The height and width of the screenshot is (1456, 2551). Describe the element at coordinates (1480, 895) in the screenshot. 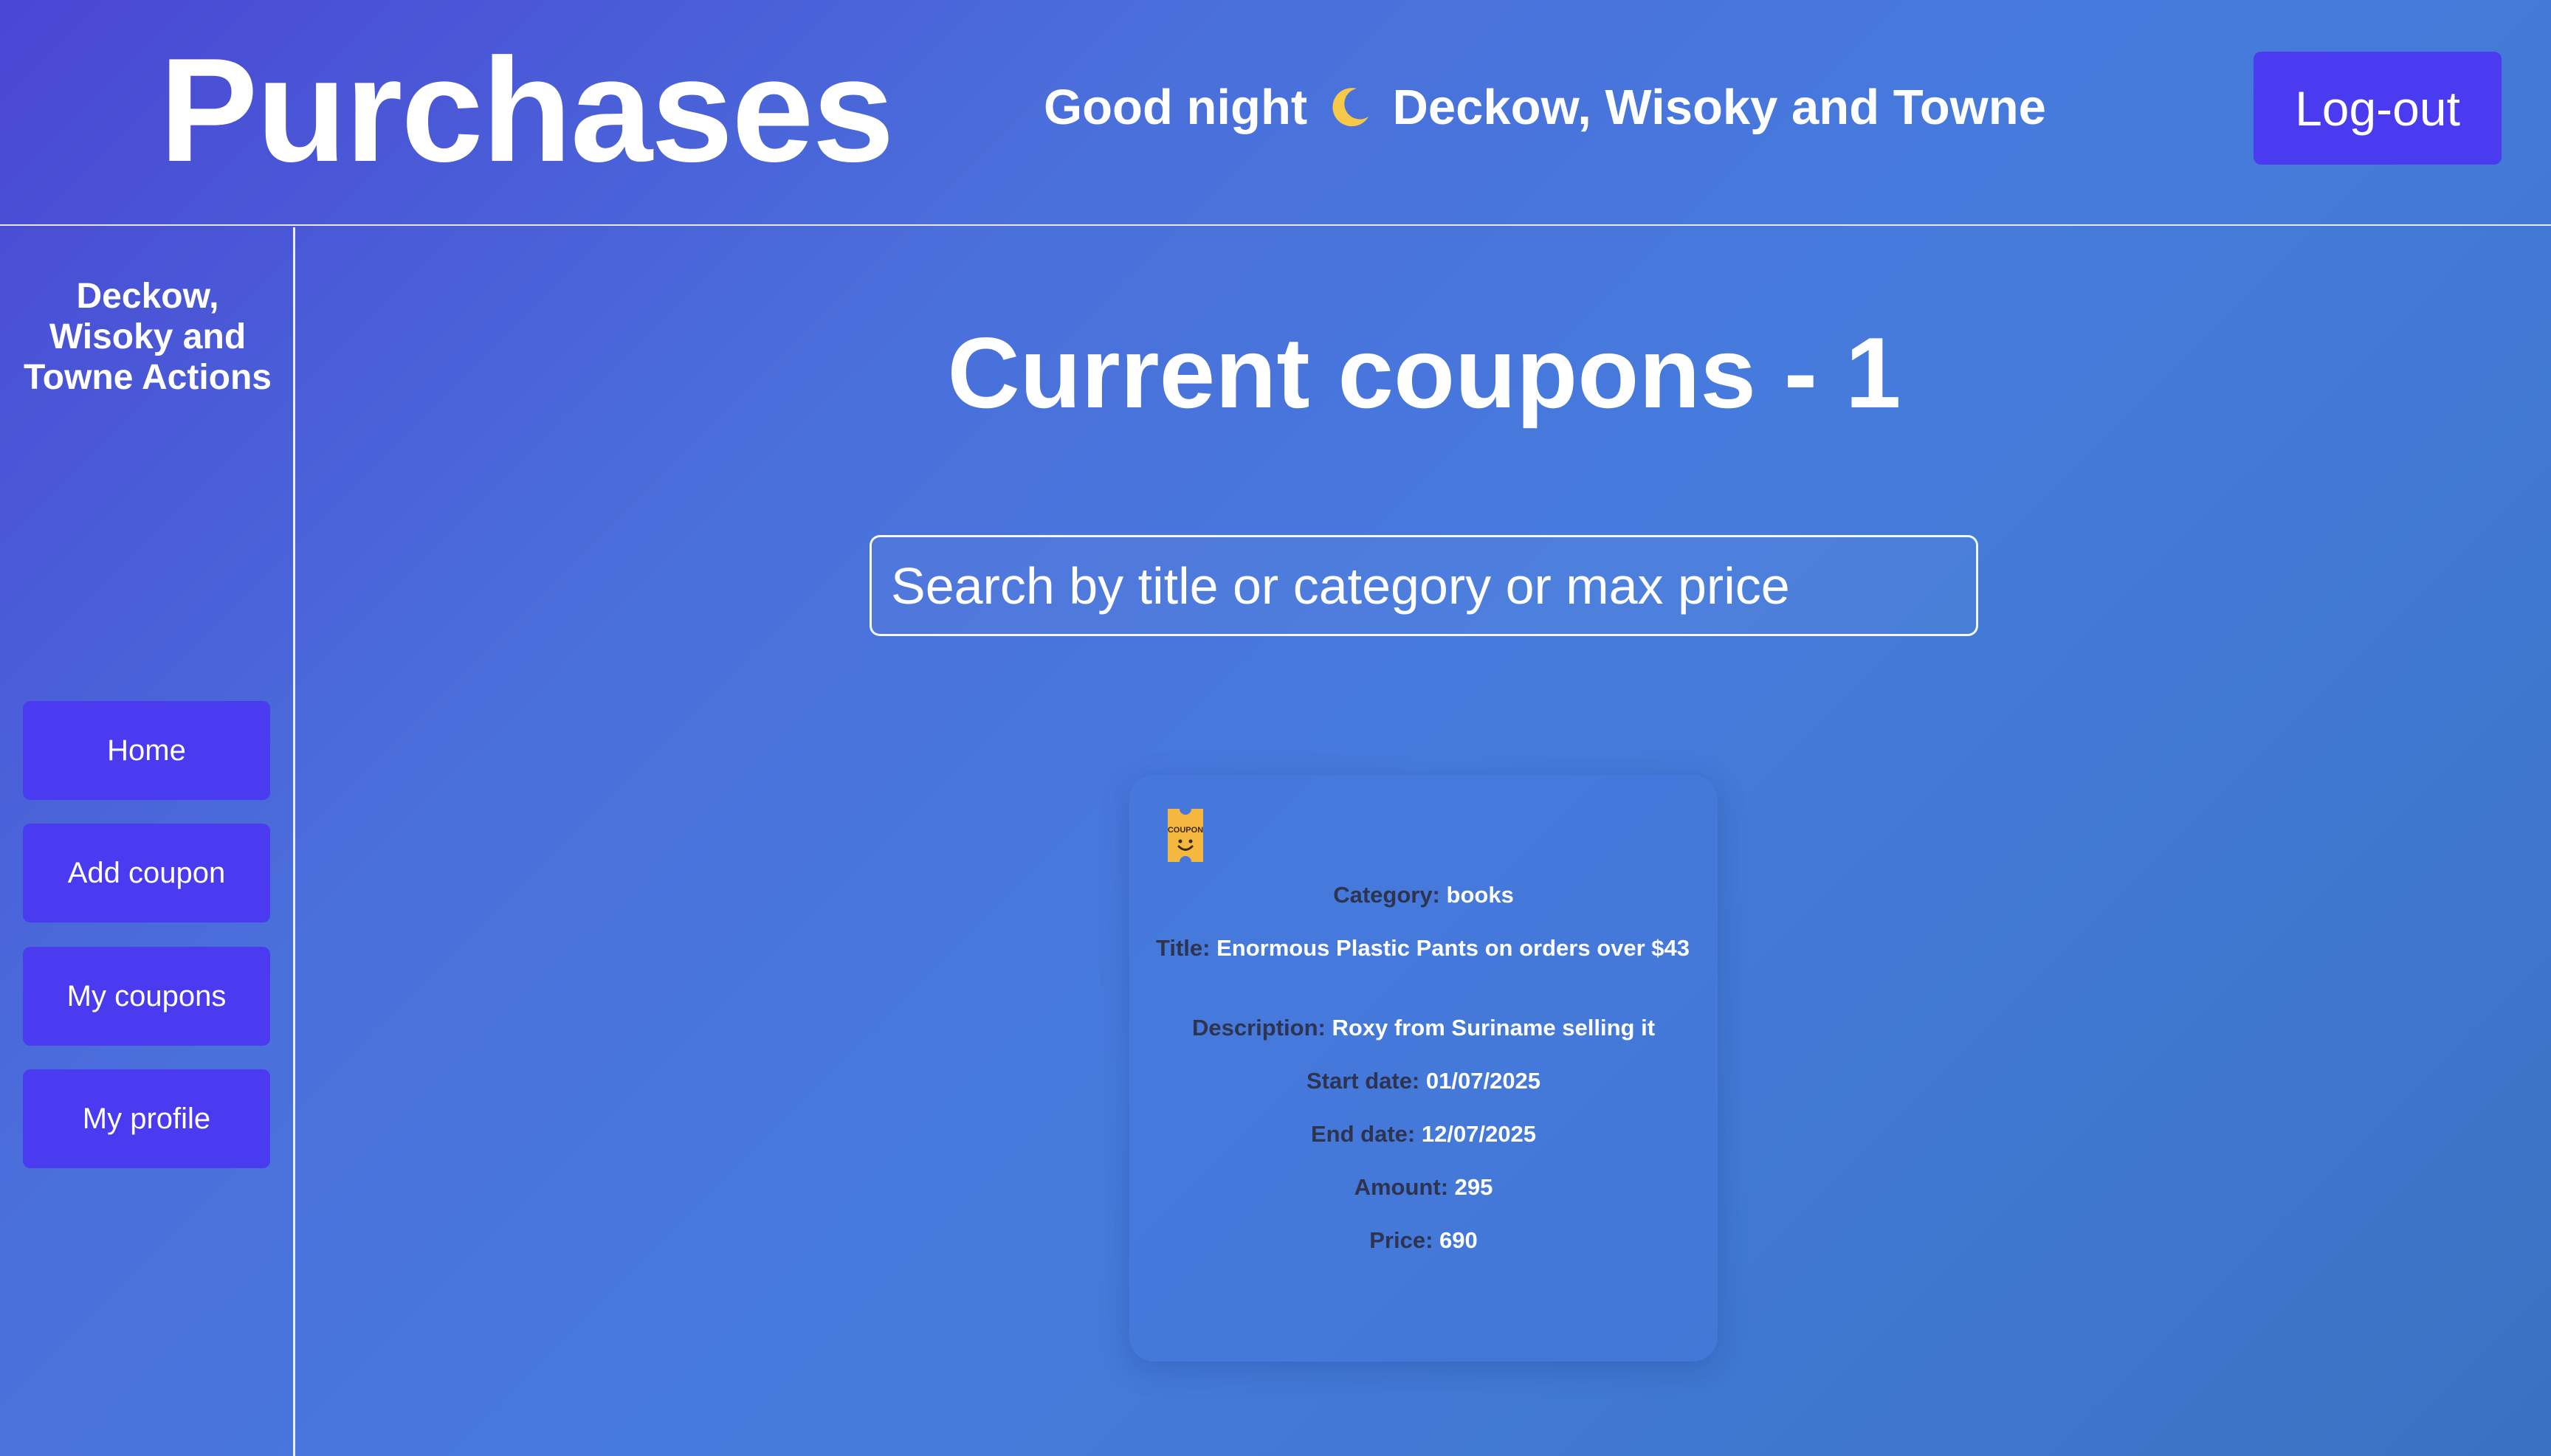

I see `category-value: books` at that location.